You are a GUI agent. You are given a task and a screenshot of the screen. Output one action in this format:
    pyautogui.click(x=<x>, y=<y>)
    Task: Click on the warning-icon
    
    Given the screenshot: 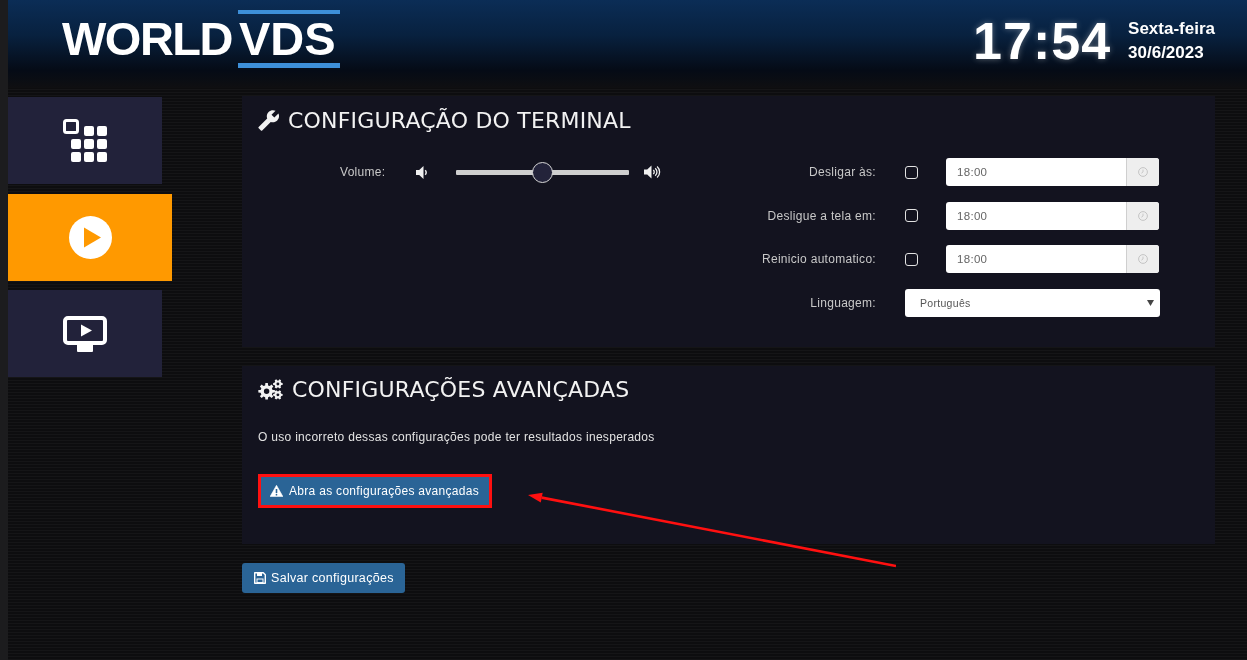 What is the action you would take?
    pyautogui.click(x=276, y=490)
    